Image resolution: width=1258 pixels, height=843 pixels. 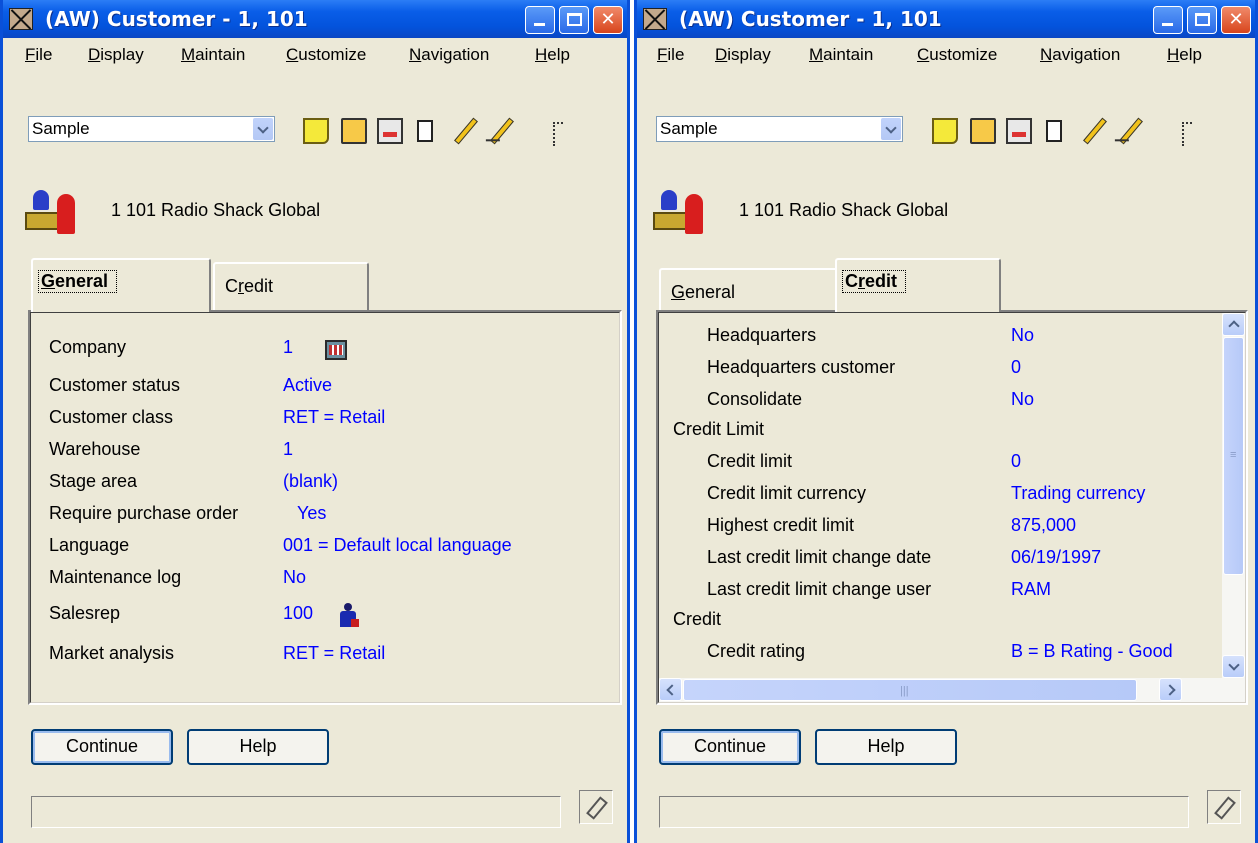 I want to click on field-row: Credit rating B = B Rating - Good, so click(x=952, y=656).